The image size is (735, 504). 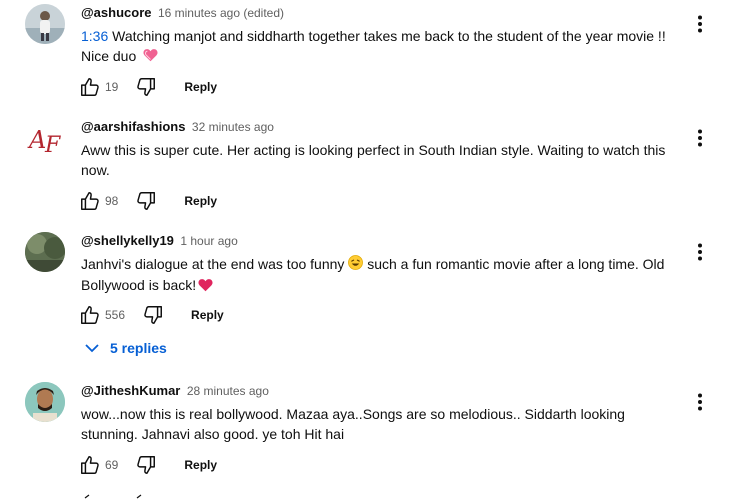 What do you see at coordinates (381, 13) in the screenshot?
I see `comment-header: @ashucore 16 minutes ago (edited)` at bounding box center [381, 13].